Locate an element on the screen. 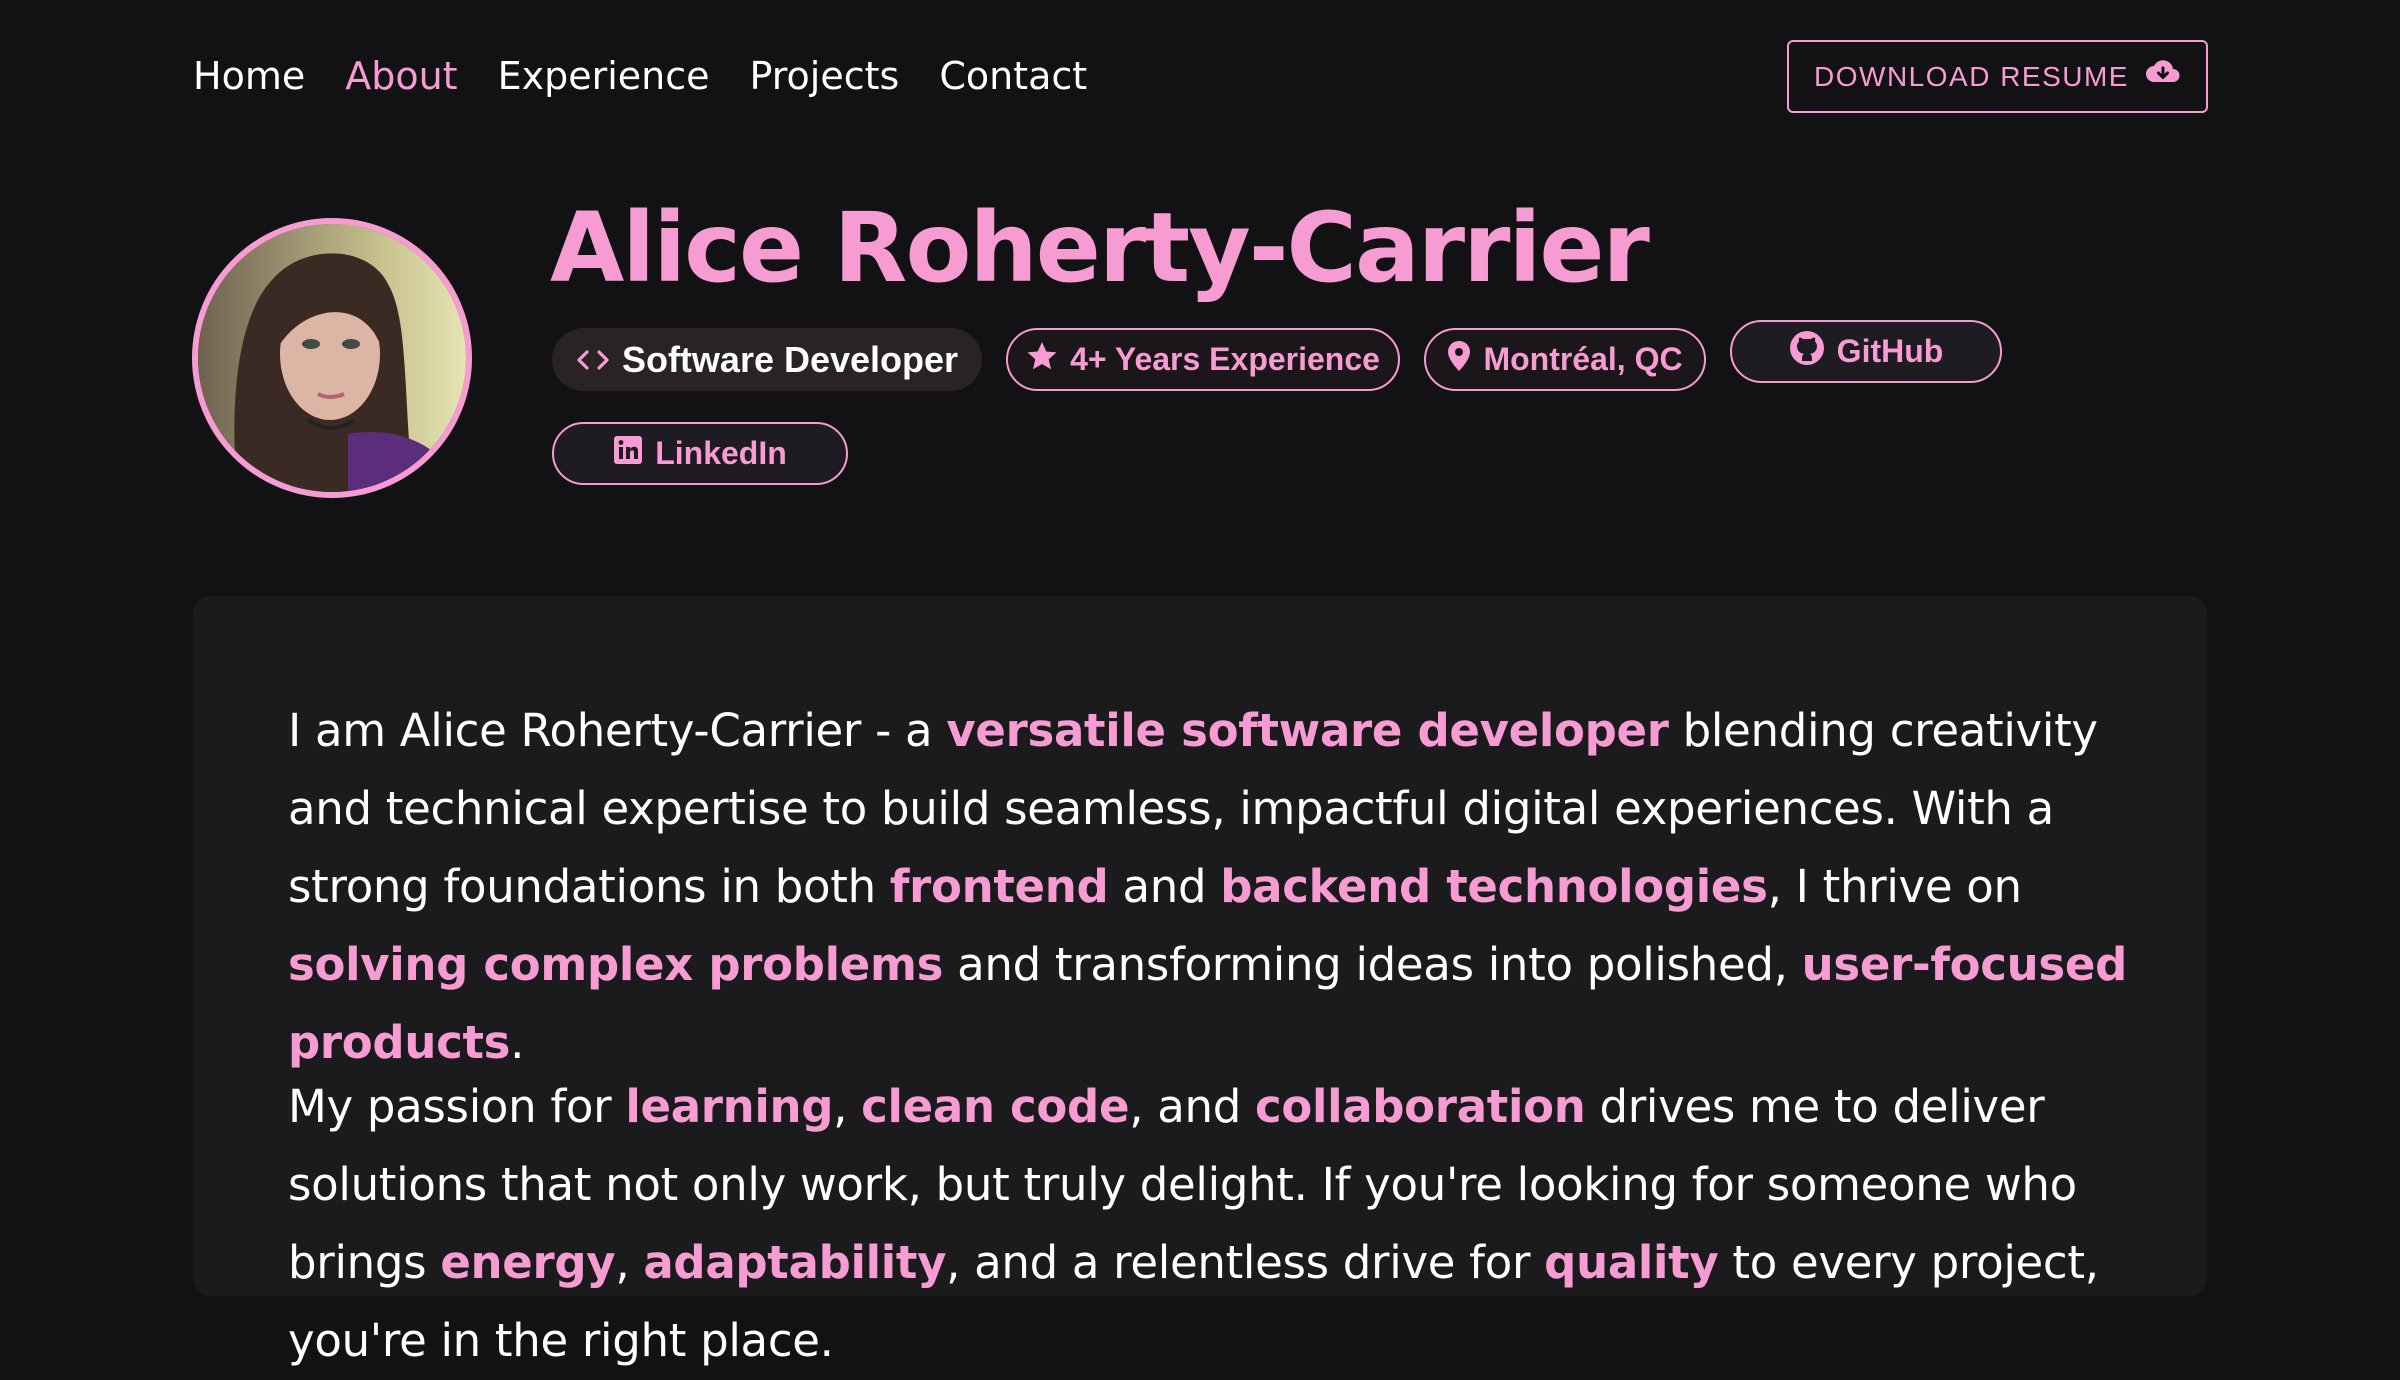 The width and height of the screenshot is (2400, 1380). nav-about: About is located at coordinates (401, 76).